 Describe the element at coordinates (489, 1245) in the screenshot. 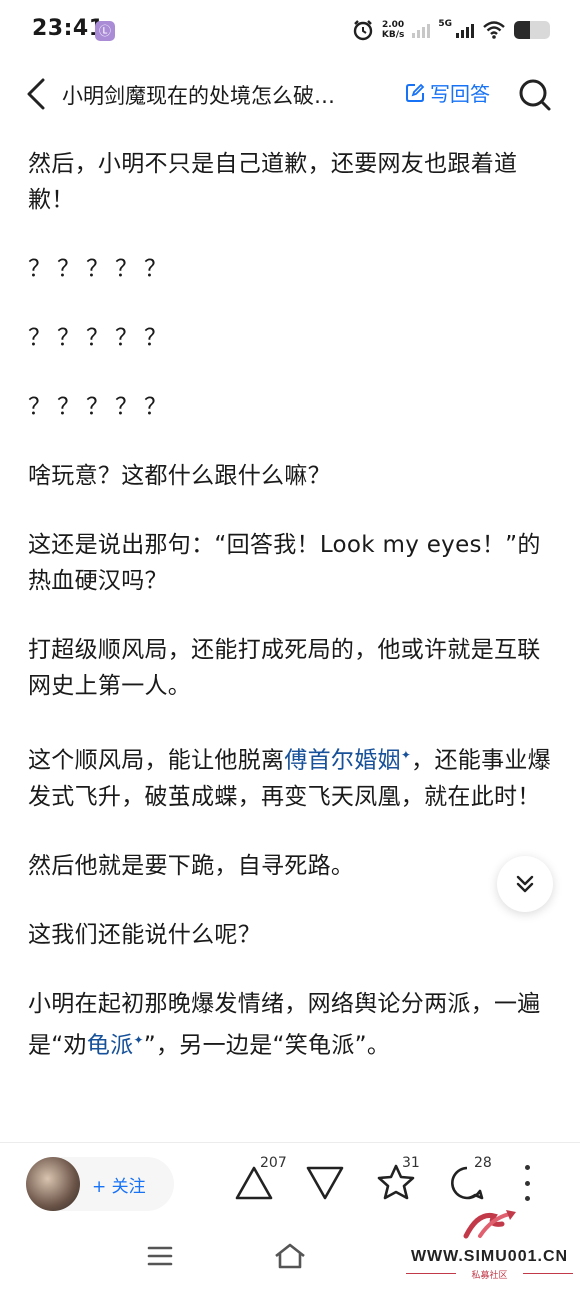

I see `watermark: WWW.SIMU001.CN 私募社区` at that location.